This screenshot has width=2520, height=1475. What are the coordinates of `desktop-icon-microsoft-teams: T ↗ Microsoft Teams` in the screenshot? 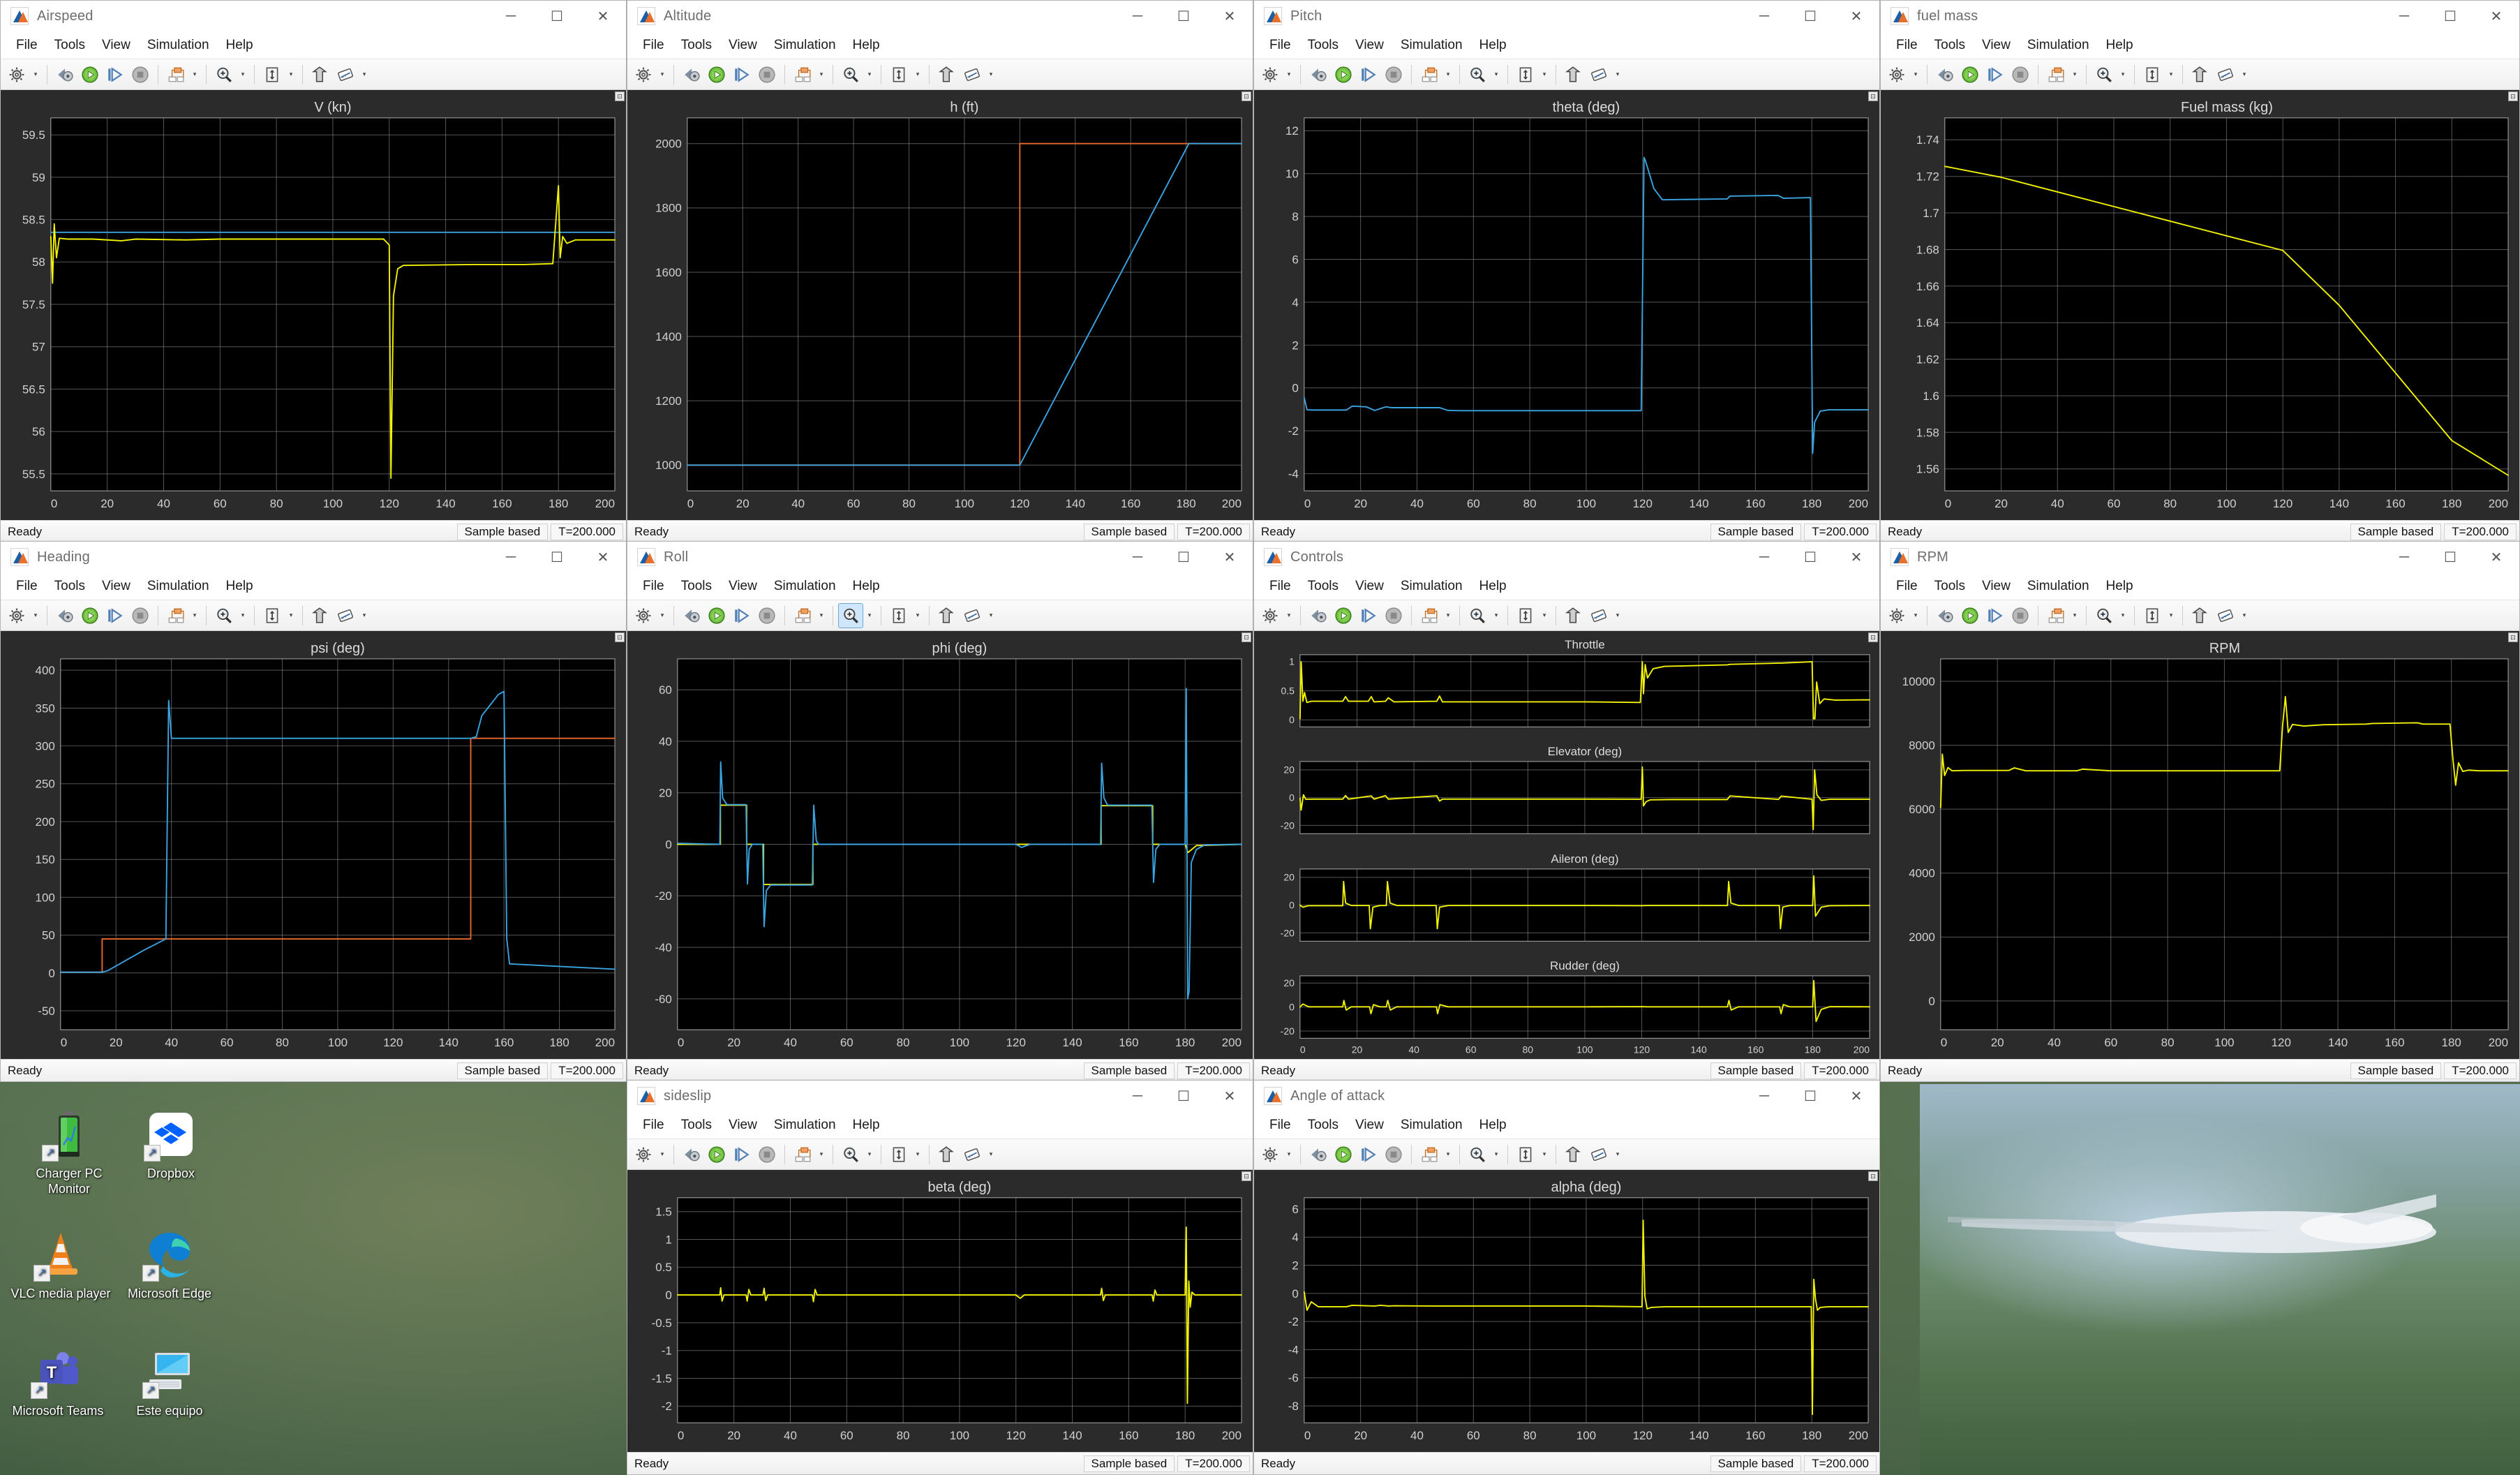 It's located at (58, 1382).